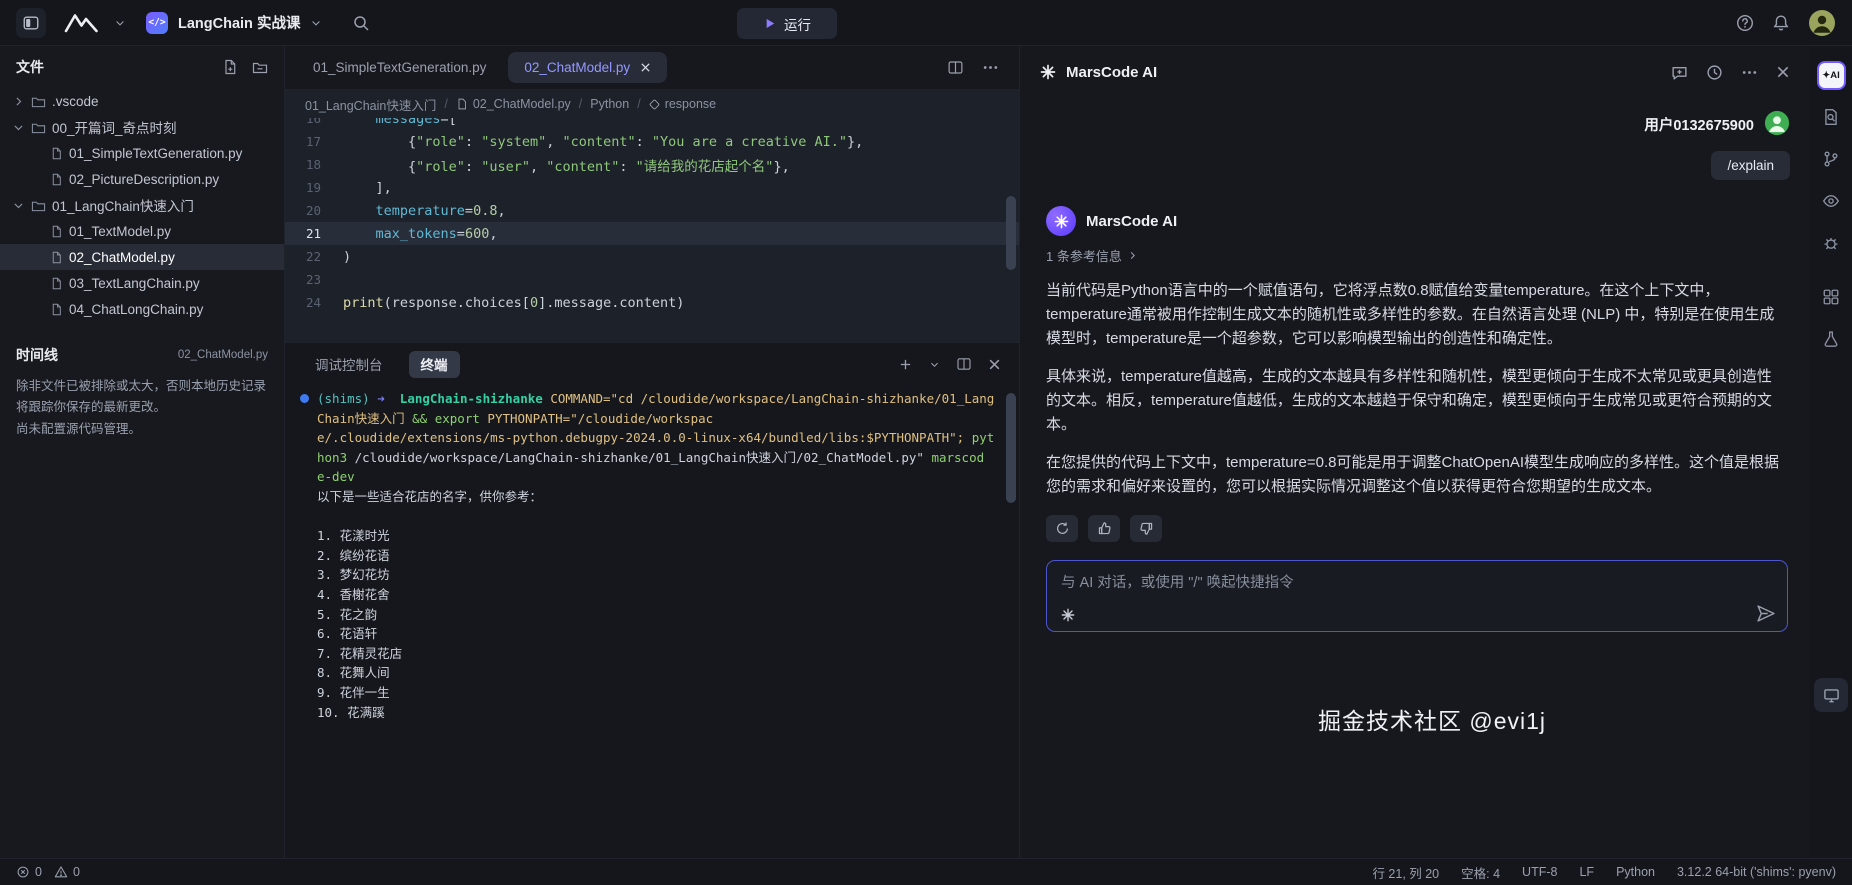 This screenshot has height=885, width=1852. I want to click on tree-file-04_ChatLongChain.py: 04_ChatLongChain.py, so click(142, 309).